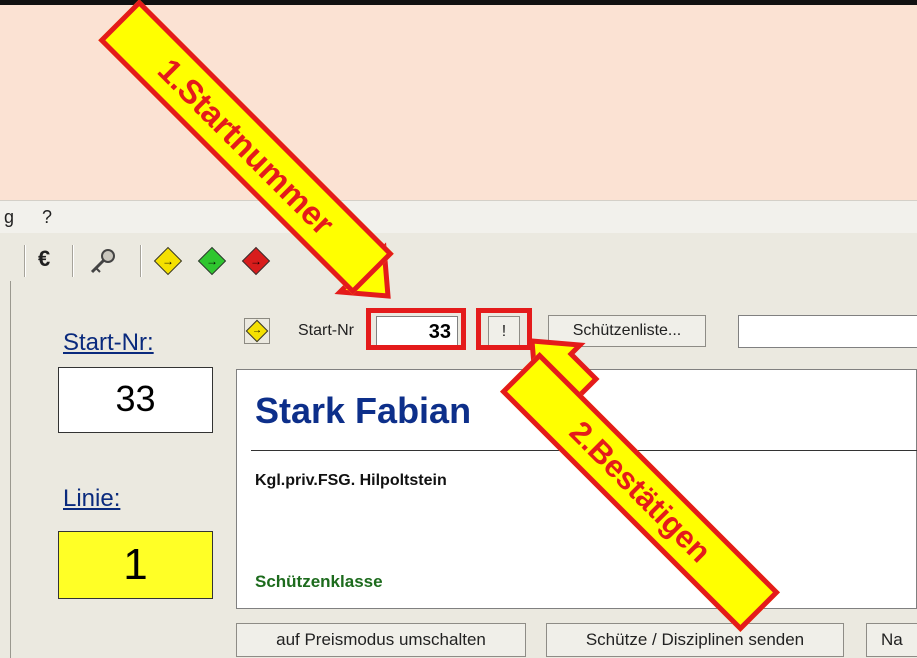  I want to click on annotation-arrows, so click(460, 318).